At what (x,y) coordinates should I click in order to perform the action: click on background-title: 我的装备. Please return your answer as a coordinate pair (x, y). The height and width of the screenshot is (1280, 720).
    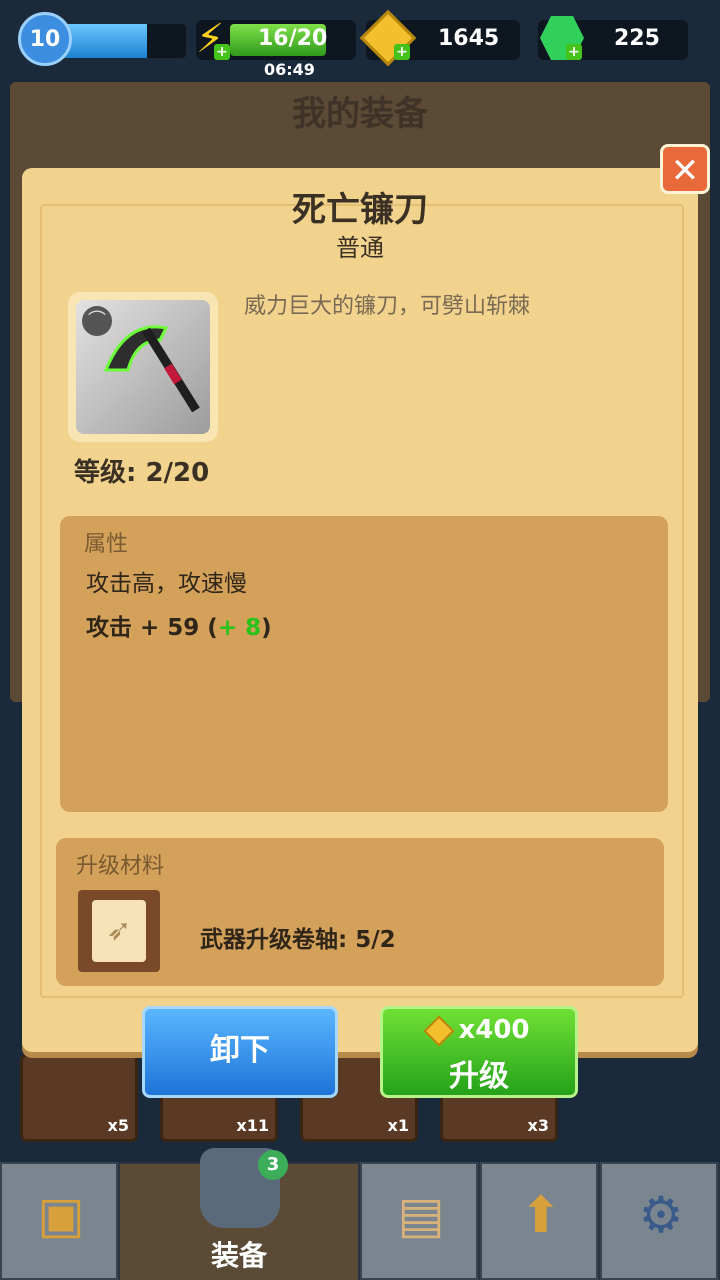
    Looking at the image, I should click on (360, 114).